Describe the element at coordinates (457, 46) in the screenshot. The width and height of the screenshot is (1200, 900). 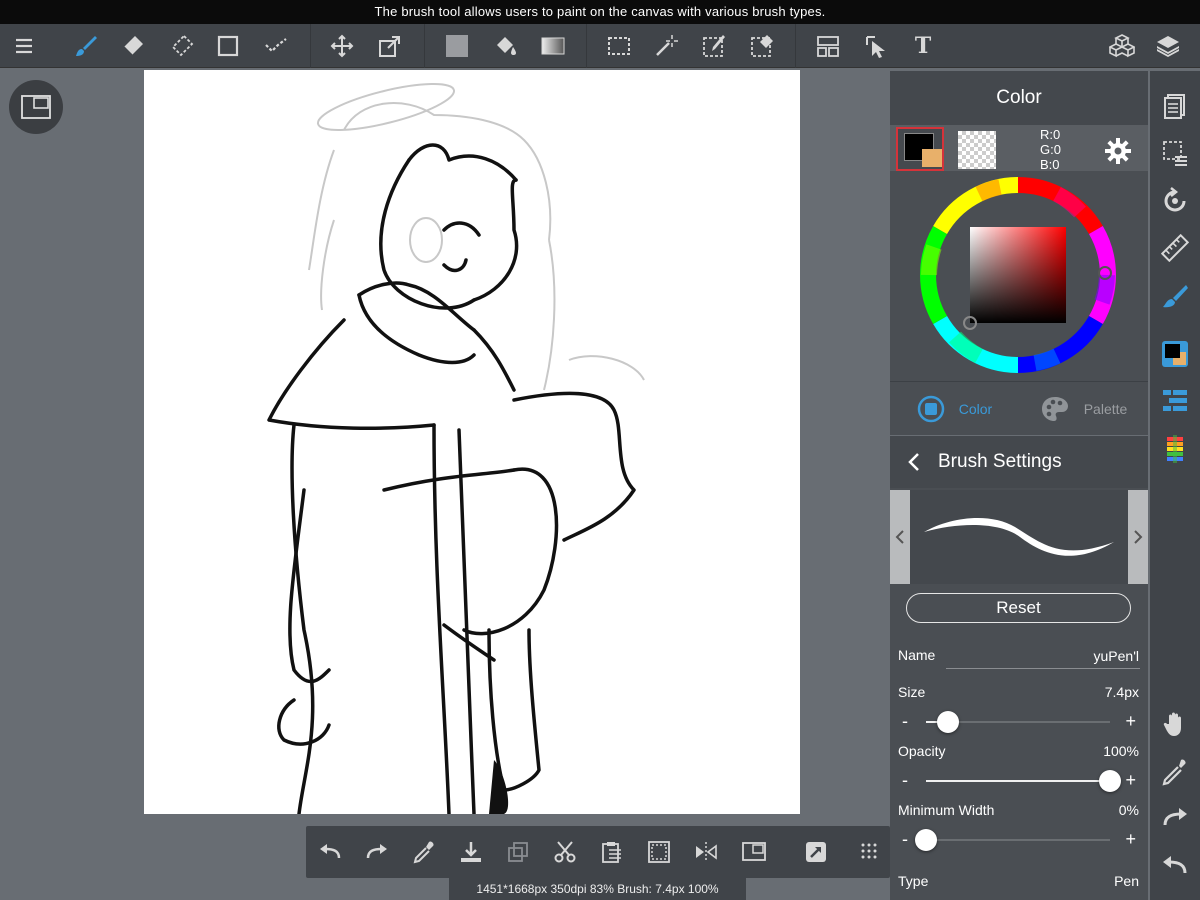
I see `fill-color-icon` at that location.